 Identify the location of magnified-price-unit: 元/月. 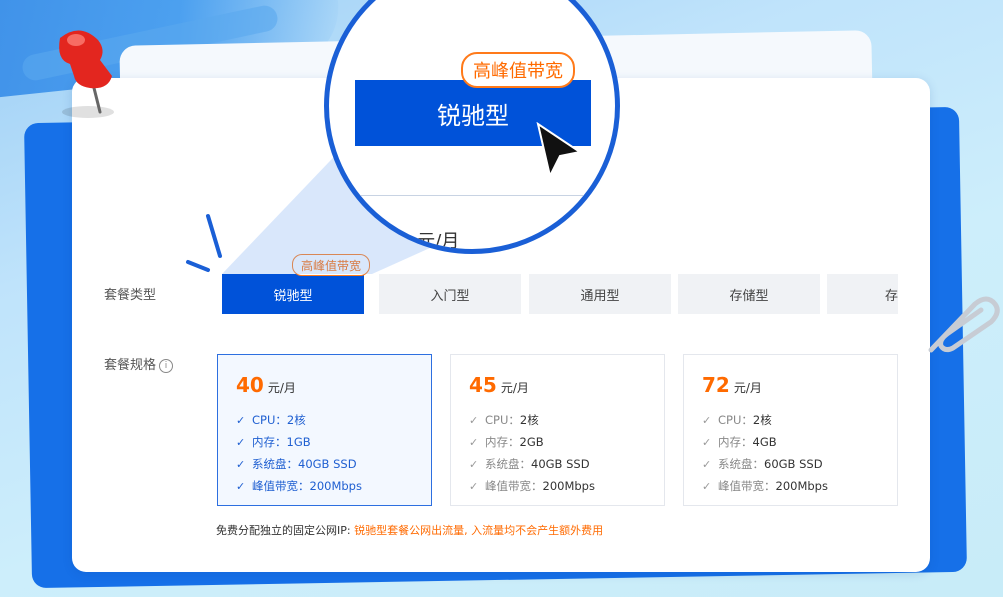
(438, 241).